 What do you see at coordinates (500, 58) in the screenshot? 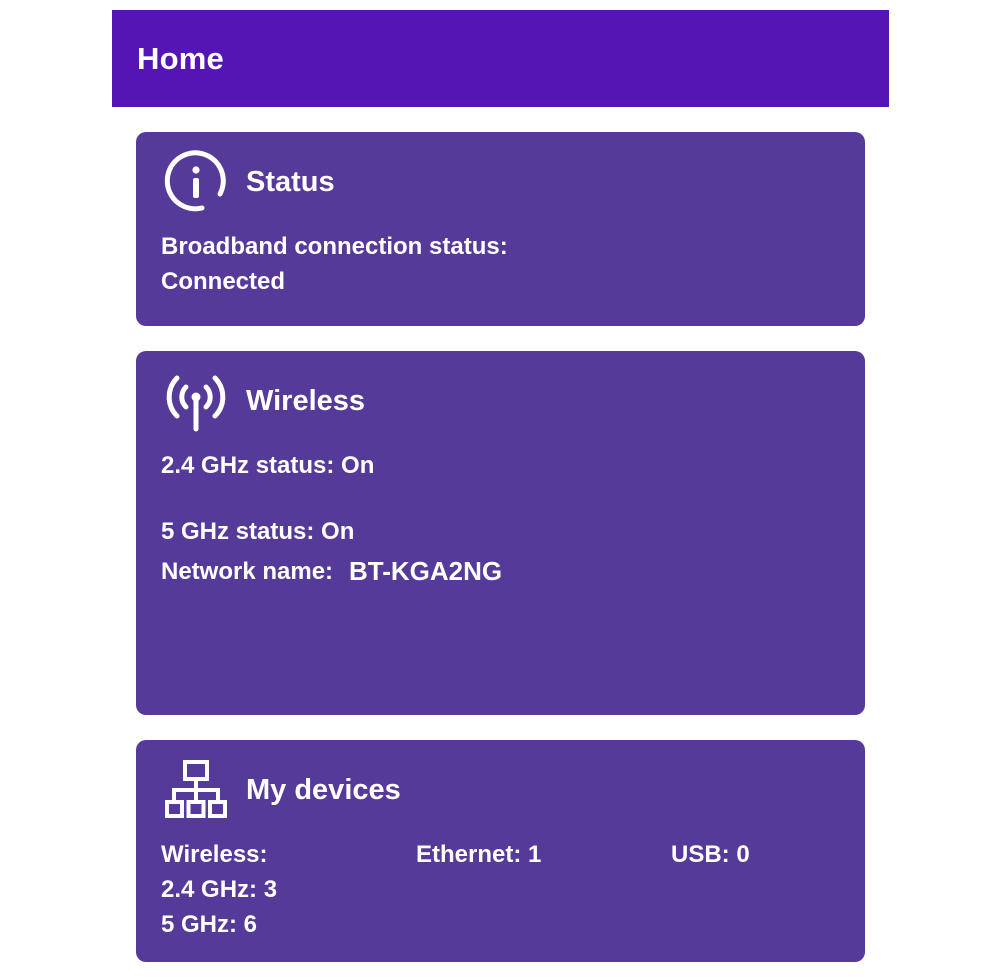
I see `page-header: Home` at bounding box center [500, 58].